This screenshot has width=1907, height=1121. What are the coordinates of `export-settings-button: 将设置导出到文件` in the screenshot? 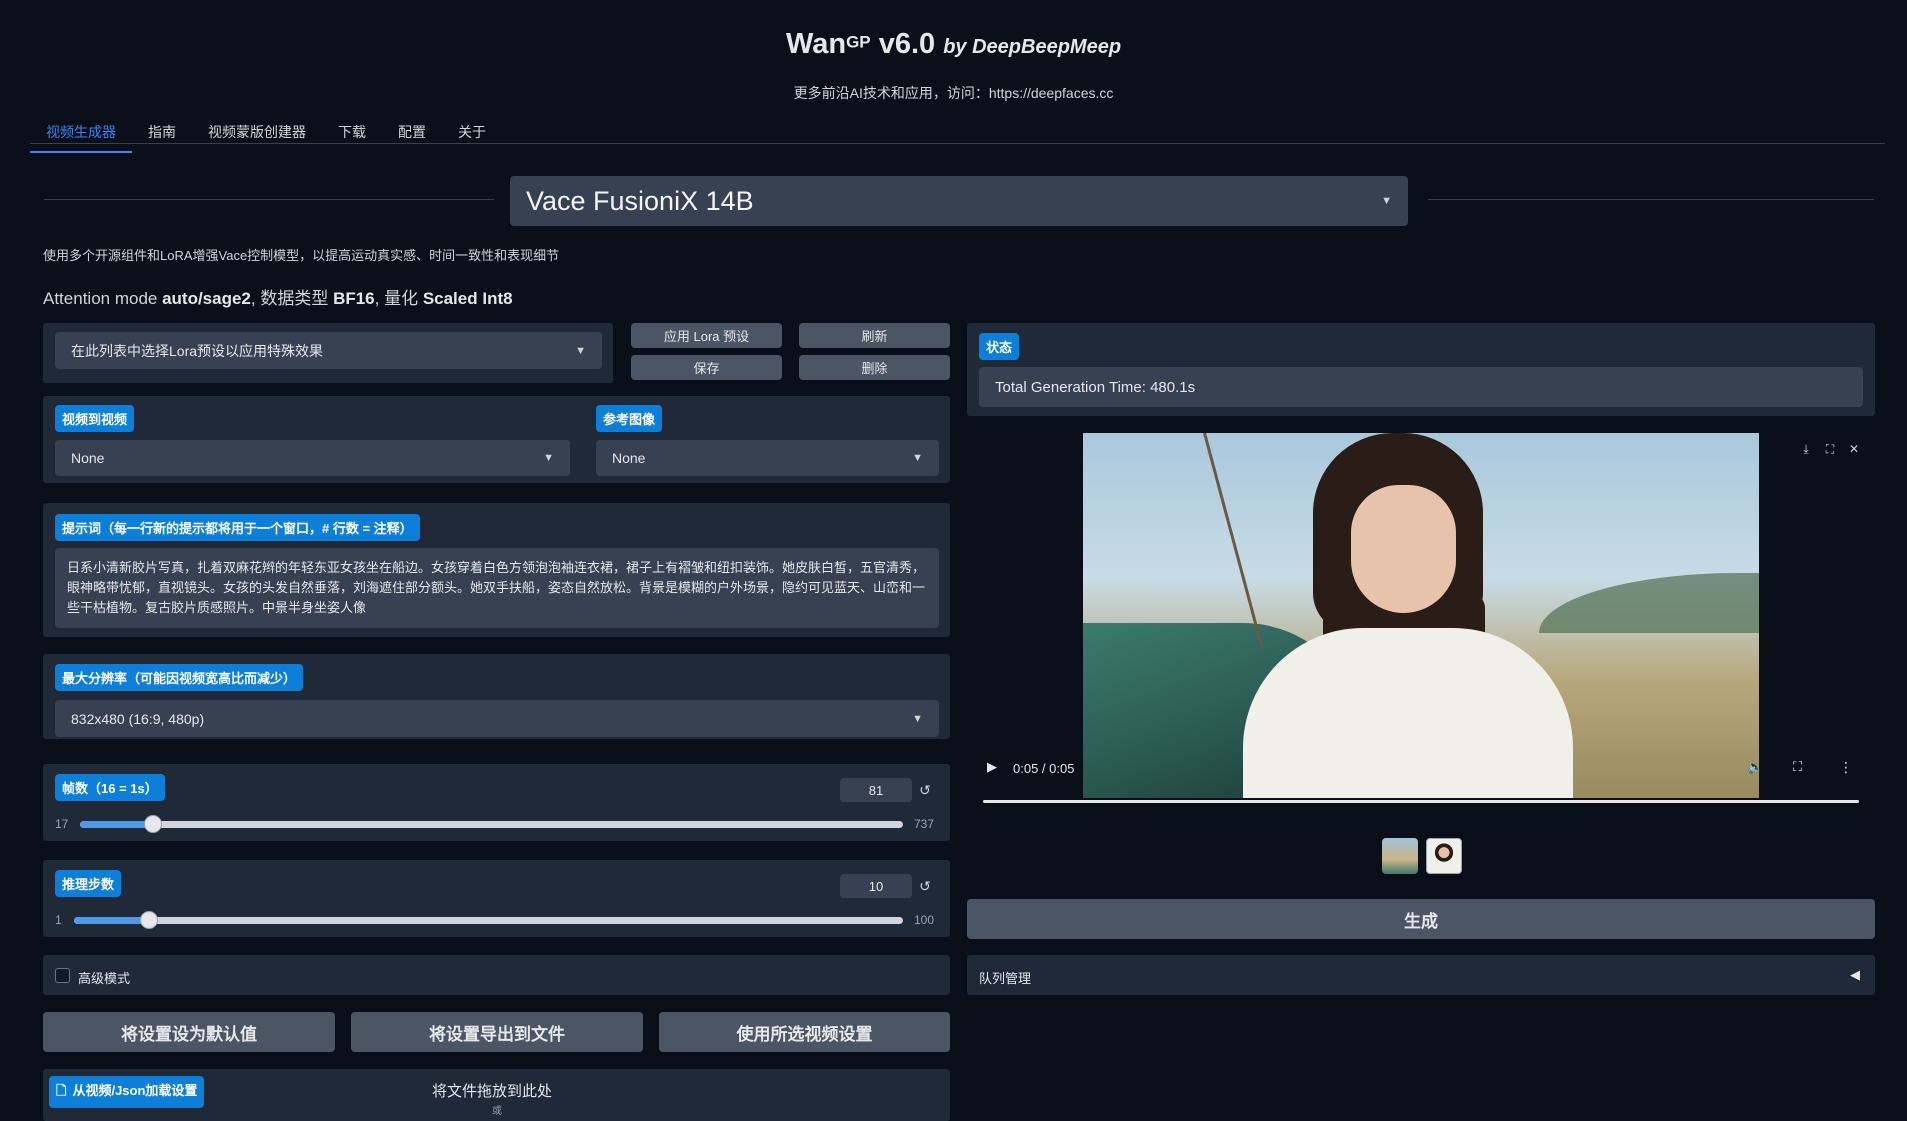 It's located at (497, 1032).